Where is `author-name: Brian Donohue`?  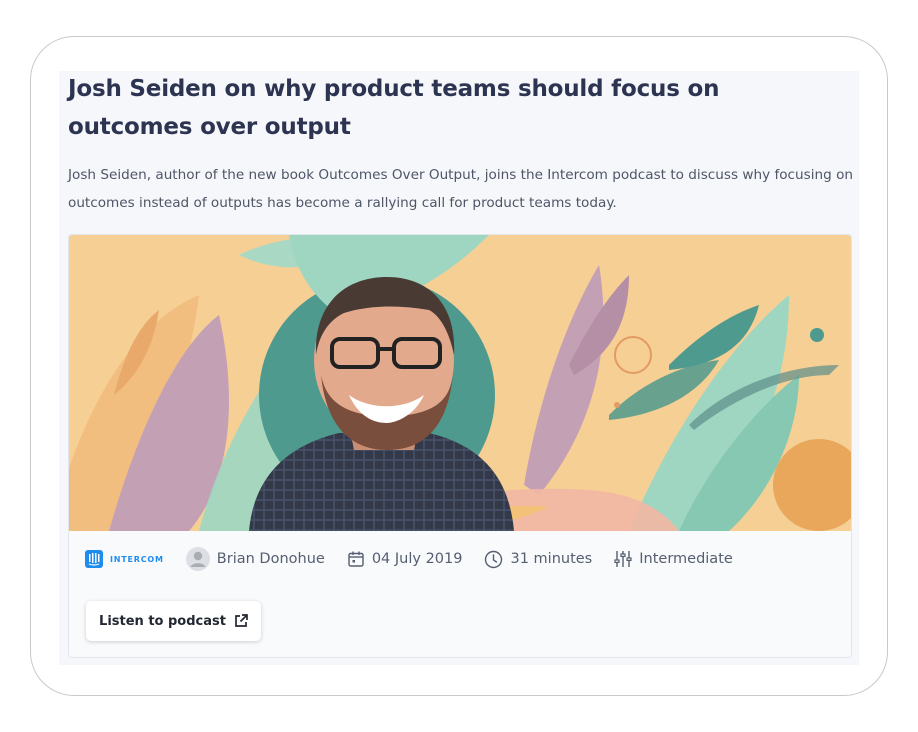
author-name: Brian Donohue is located at coordinates (270, 559).